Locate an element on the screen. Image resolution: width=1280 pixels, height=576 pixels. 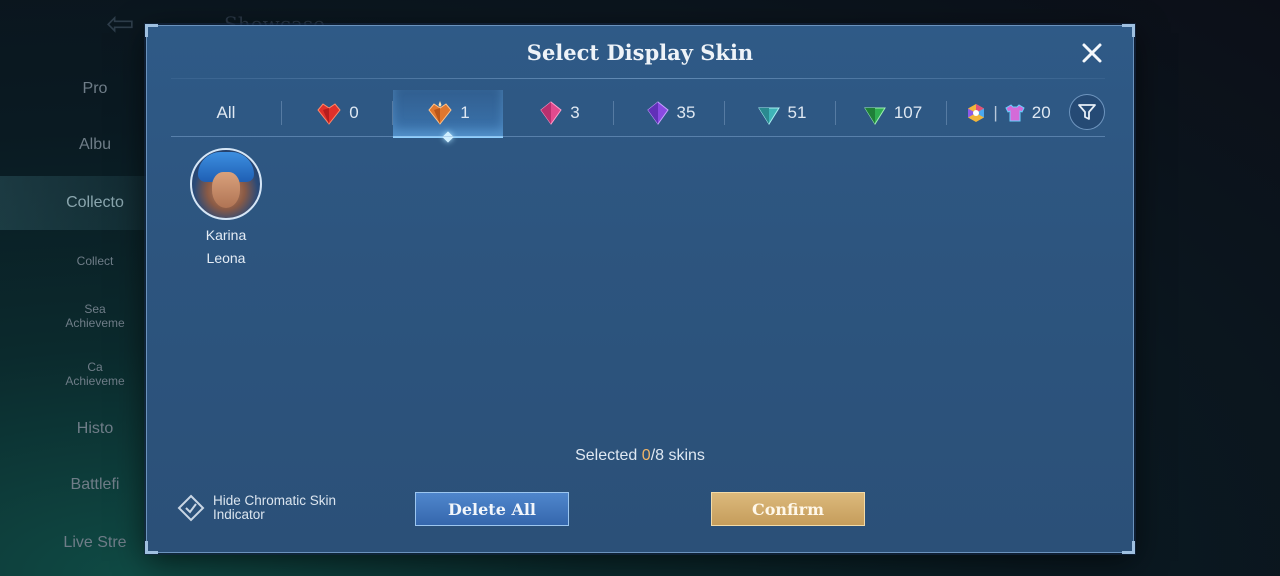
tab-orange-rarity: 1 is located at coordinates (448, 116).